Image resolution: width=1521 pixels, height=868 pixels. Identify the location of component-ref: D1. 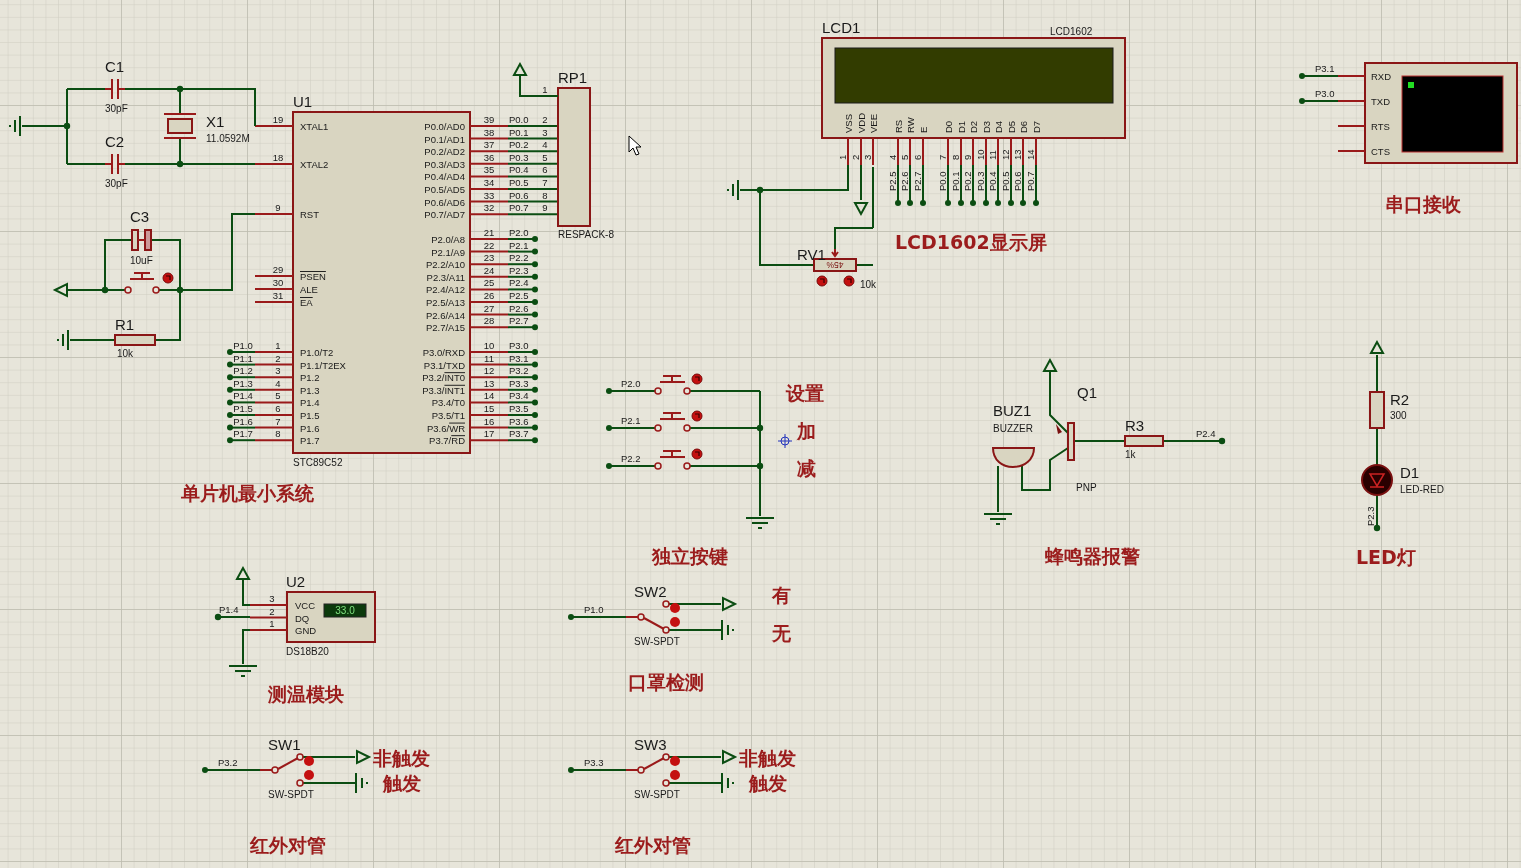
(1410, 472).